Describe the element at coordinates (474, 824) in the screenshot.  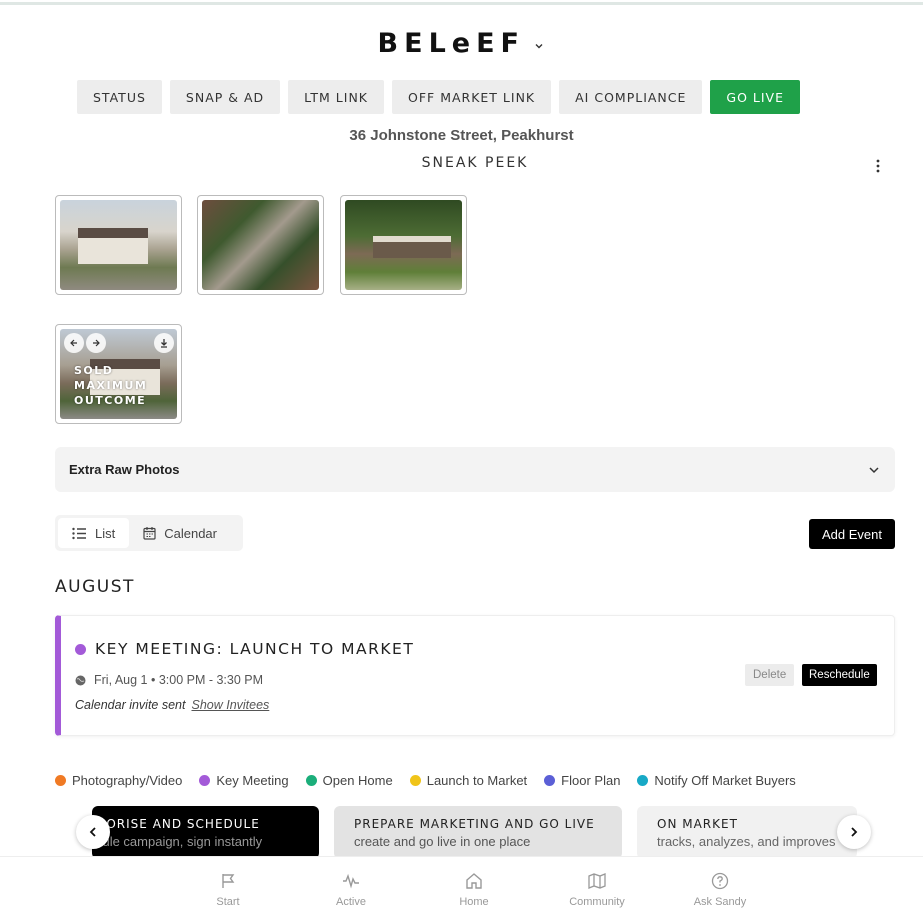
I see `stage-title: PREPARE MARKETING AND GO LIVE` at that location.